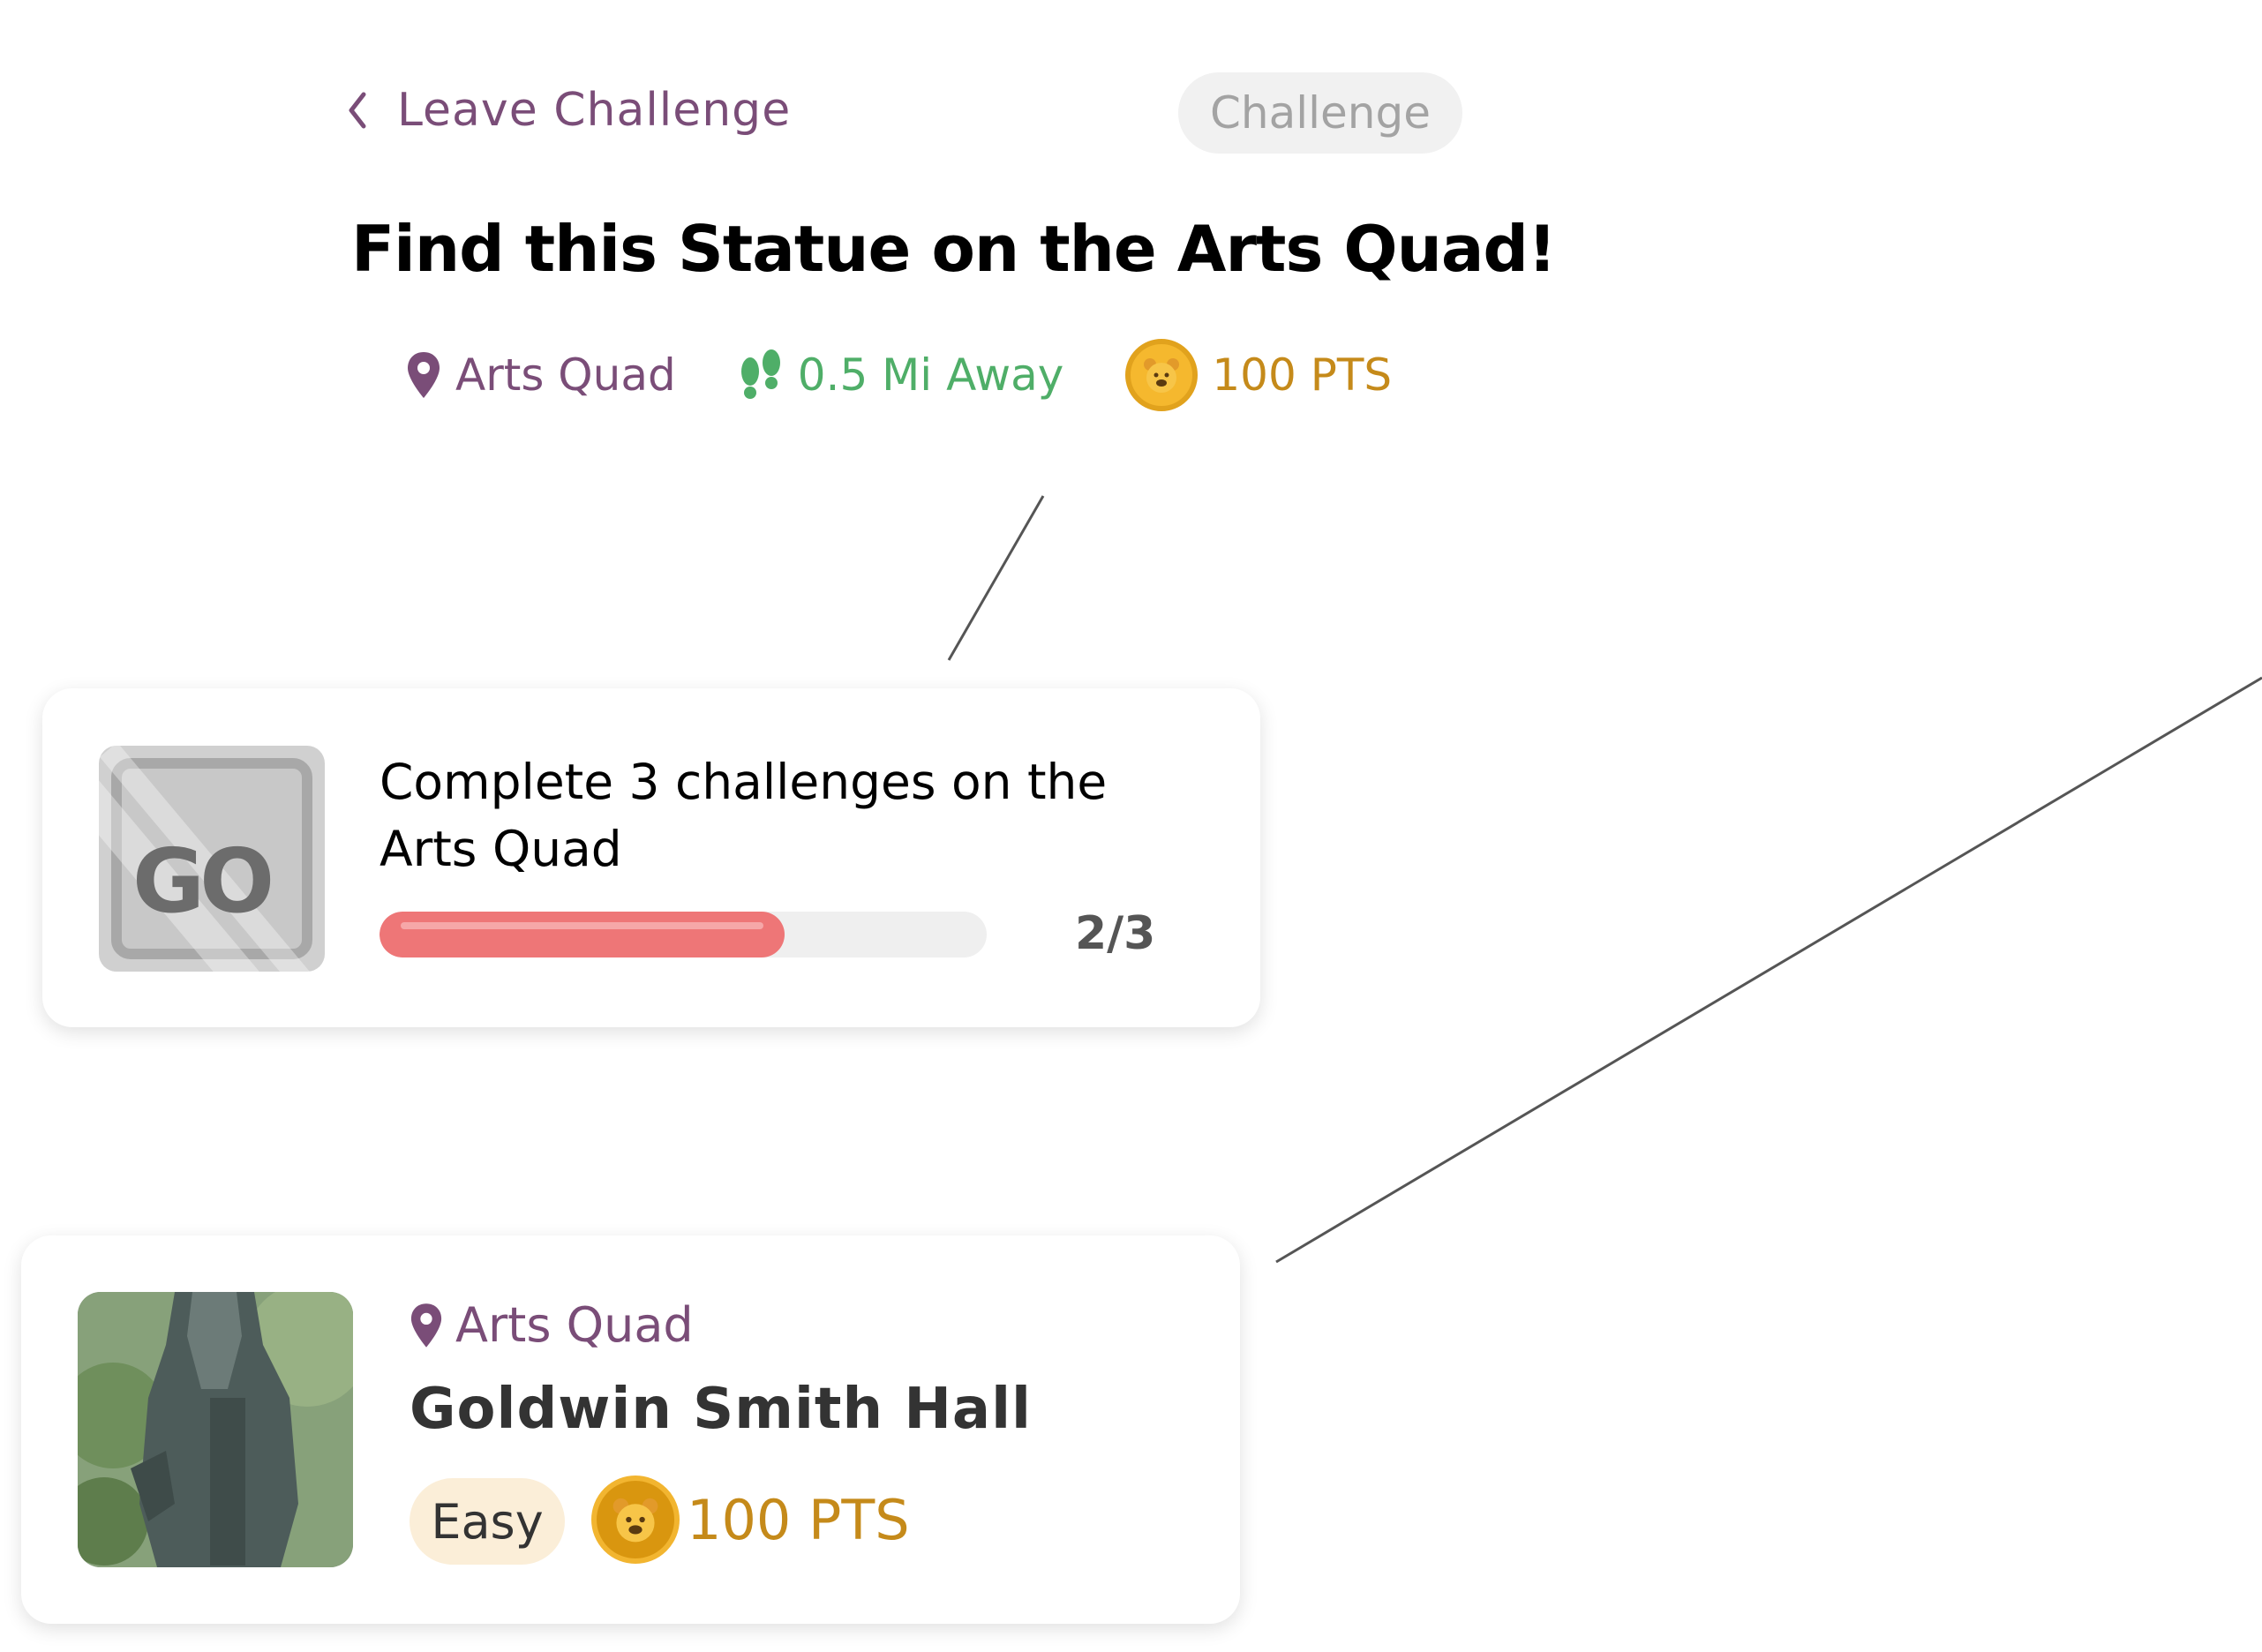 This screenshot has height=1652, width=2262. I want to click on leave-challenge-button: Leave Challenge, so click(567, 110).